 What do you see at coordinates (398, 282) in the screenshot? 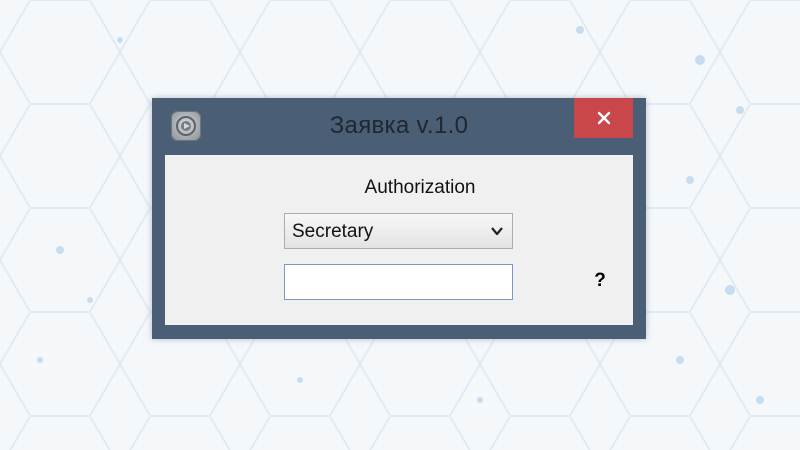
I see `password-input` at bounding box center [398, 282].